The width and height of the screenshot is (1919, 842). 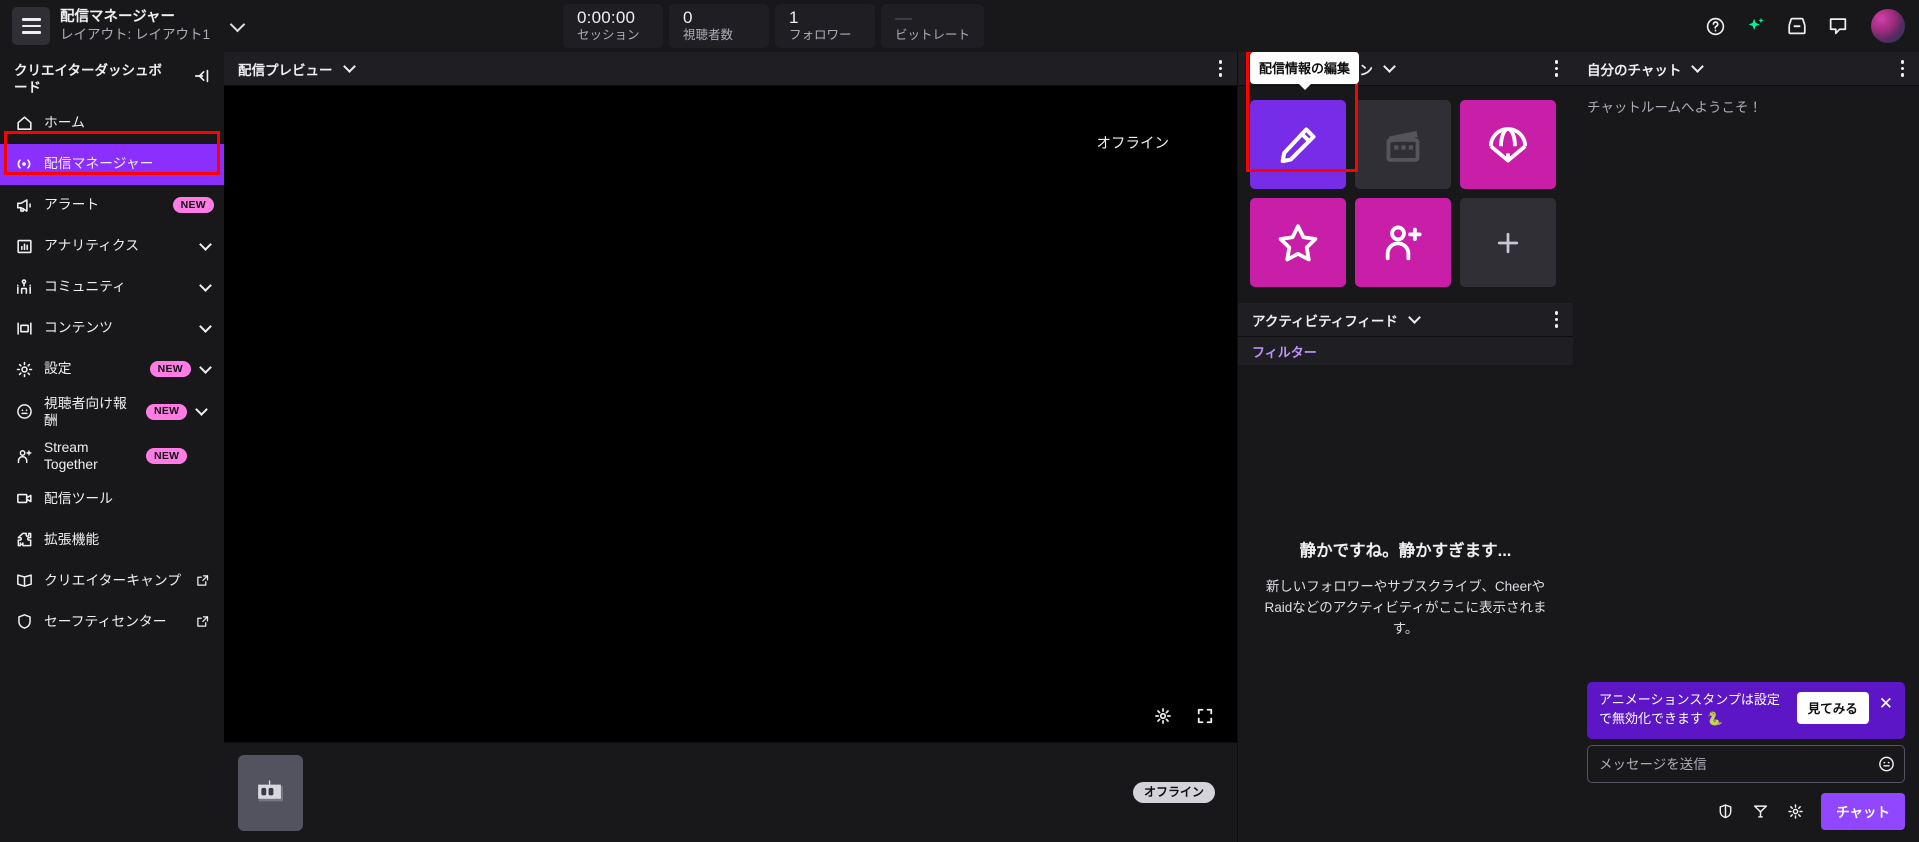 What do you see at coordinates (167, 456) in the screenshot?
I see `status-badge: NEW` at bounding box center [167, 456].